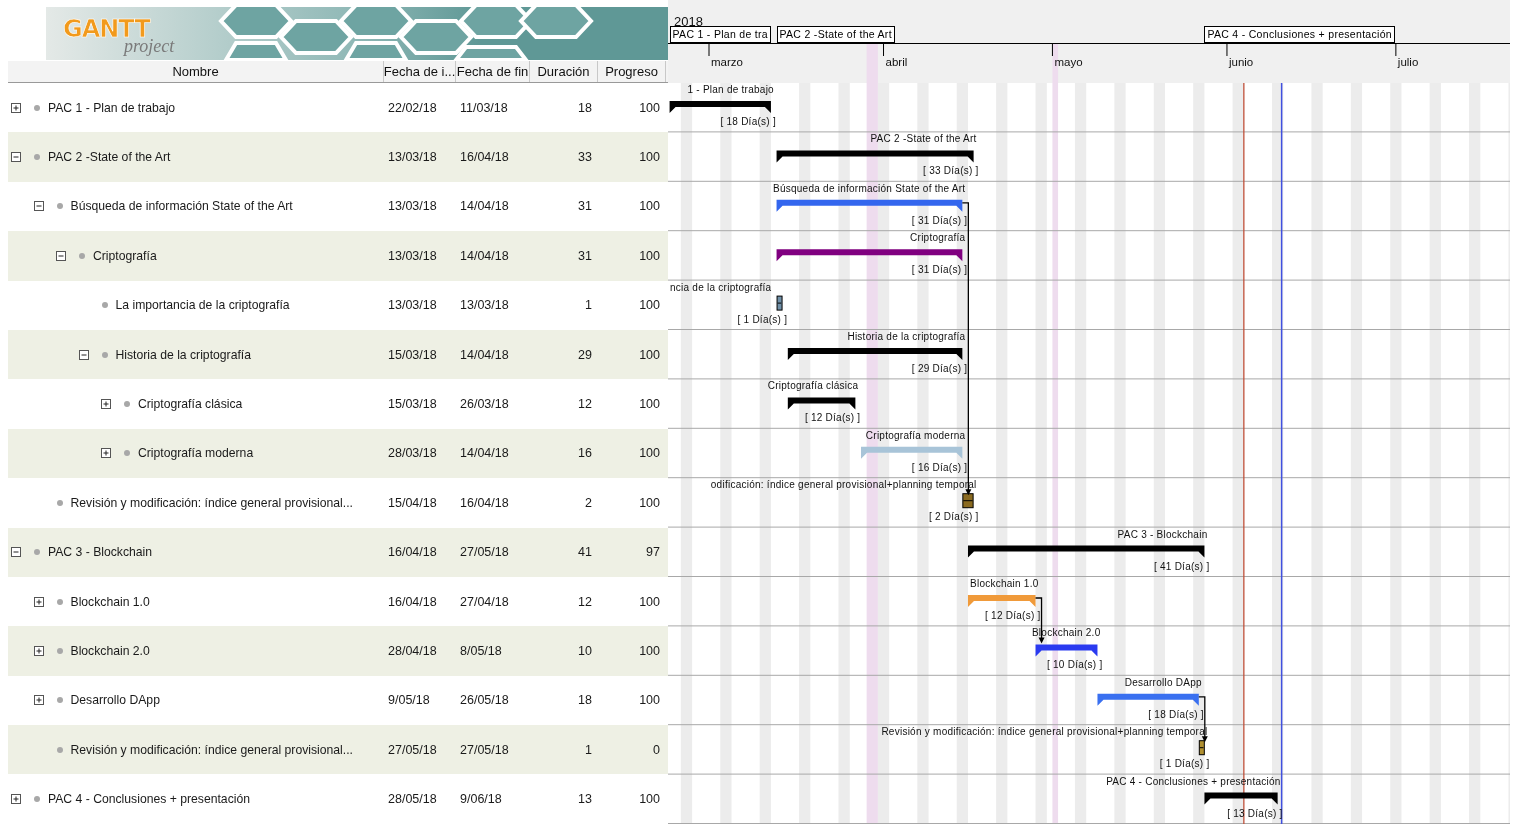 This screenshot has width=1520, height=824. I want to click on bar-label: Blockchain 1.0, so click(1004, 583).